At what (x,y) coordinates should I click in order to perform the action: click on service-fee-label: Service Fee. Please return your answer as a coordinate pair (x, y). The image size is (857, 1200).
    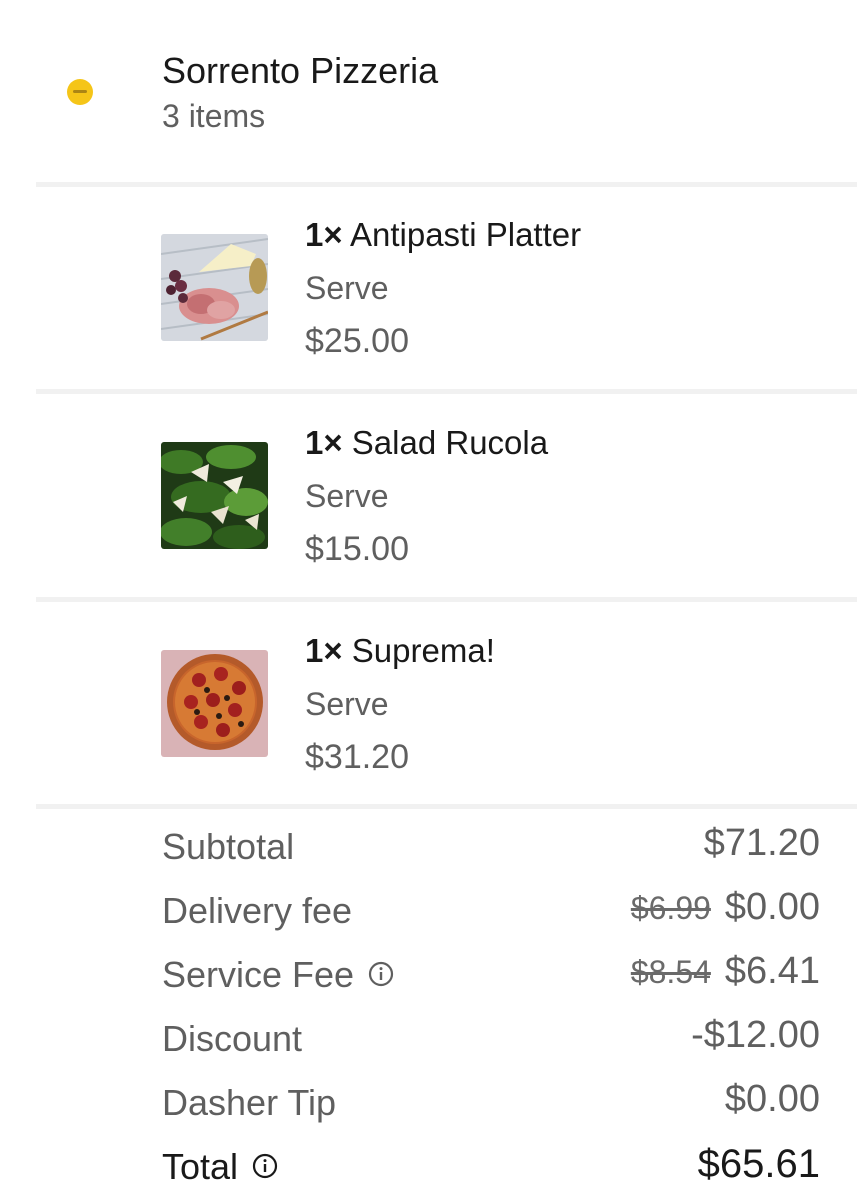
    Looking at the image, I should click on (278, 975).